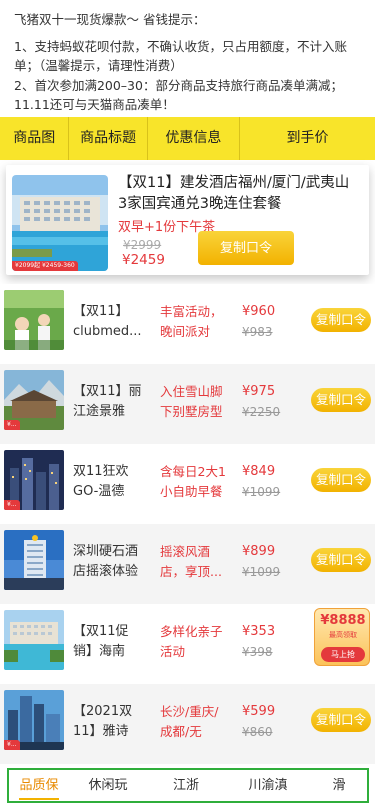  I want to click on tab-jiangzhe: 江浙, so click(186, 785).